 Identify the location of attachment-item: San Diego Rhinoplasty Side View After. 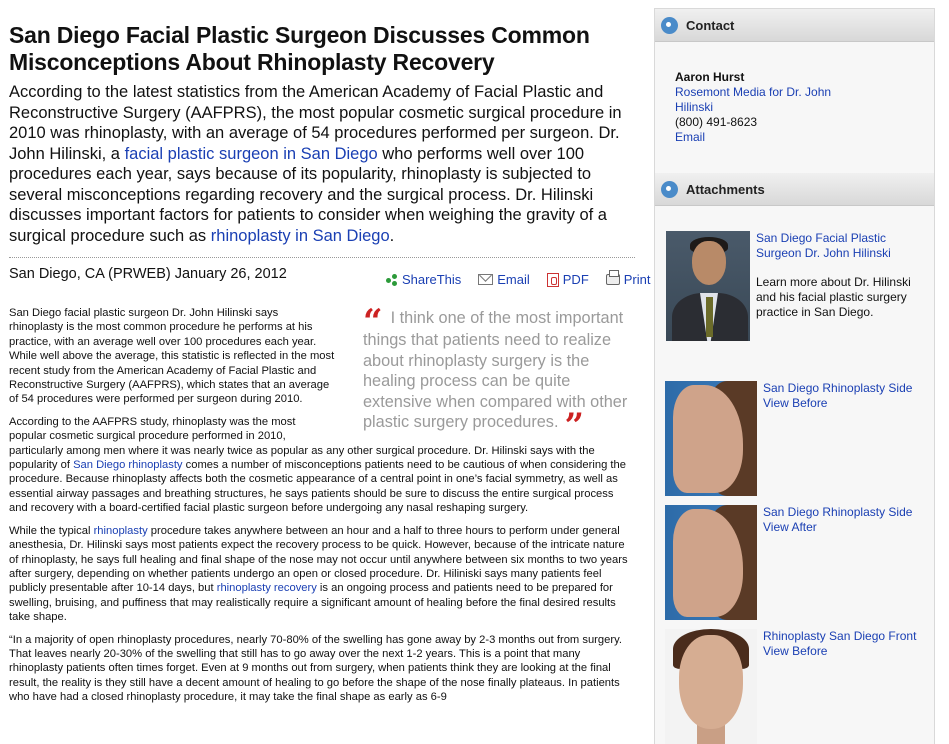
(794, 562).